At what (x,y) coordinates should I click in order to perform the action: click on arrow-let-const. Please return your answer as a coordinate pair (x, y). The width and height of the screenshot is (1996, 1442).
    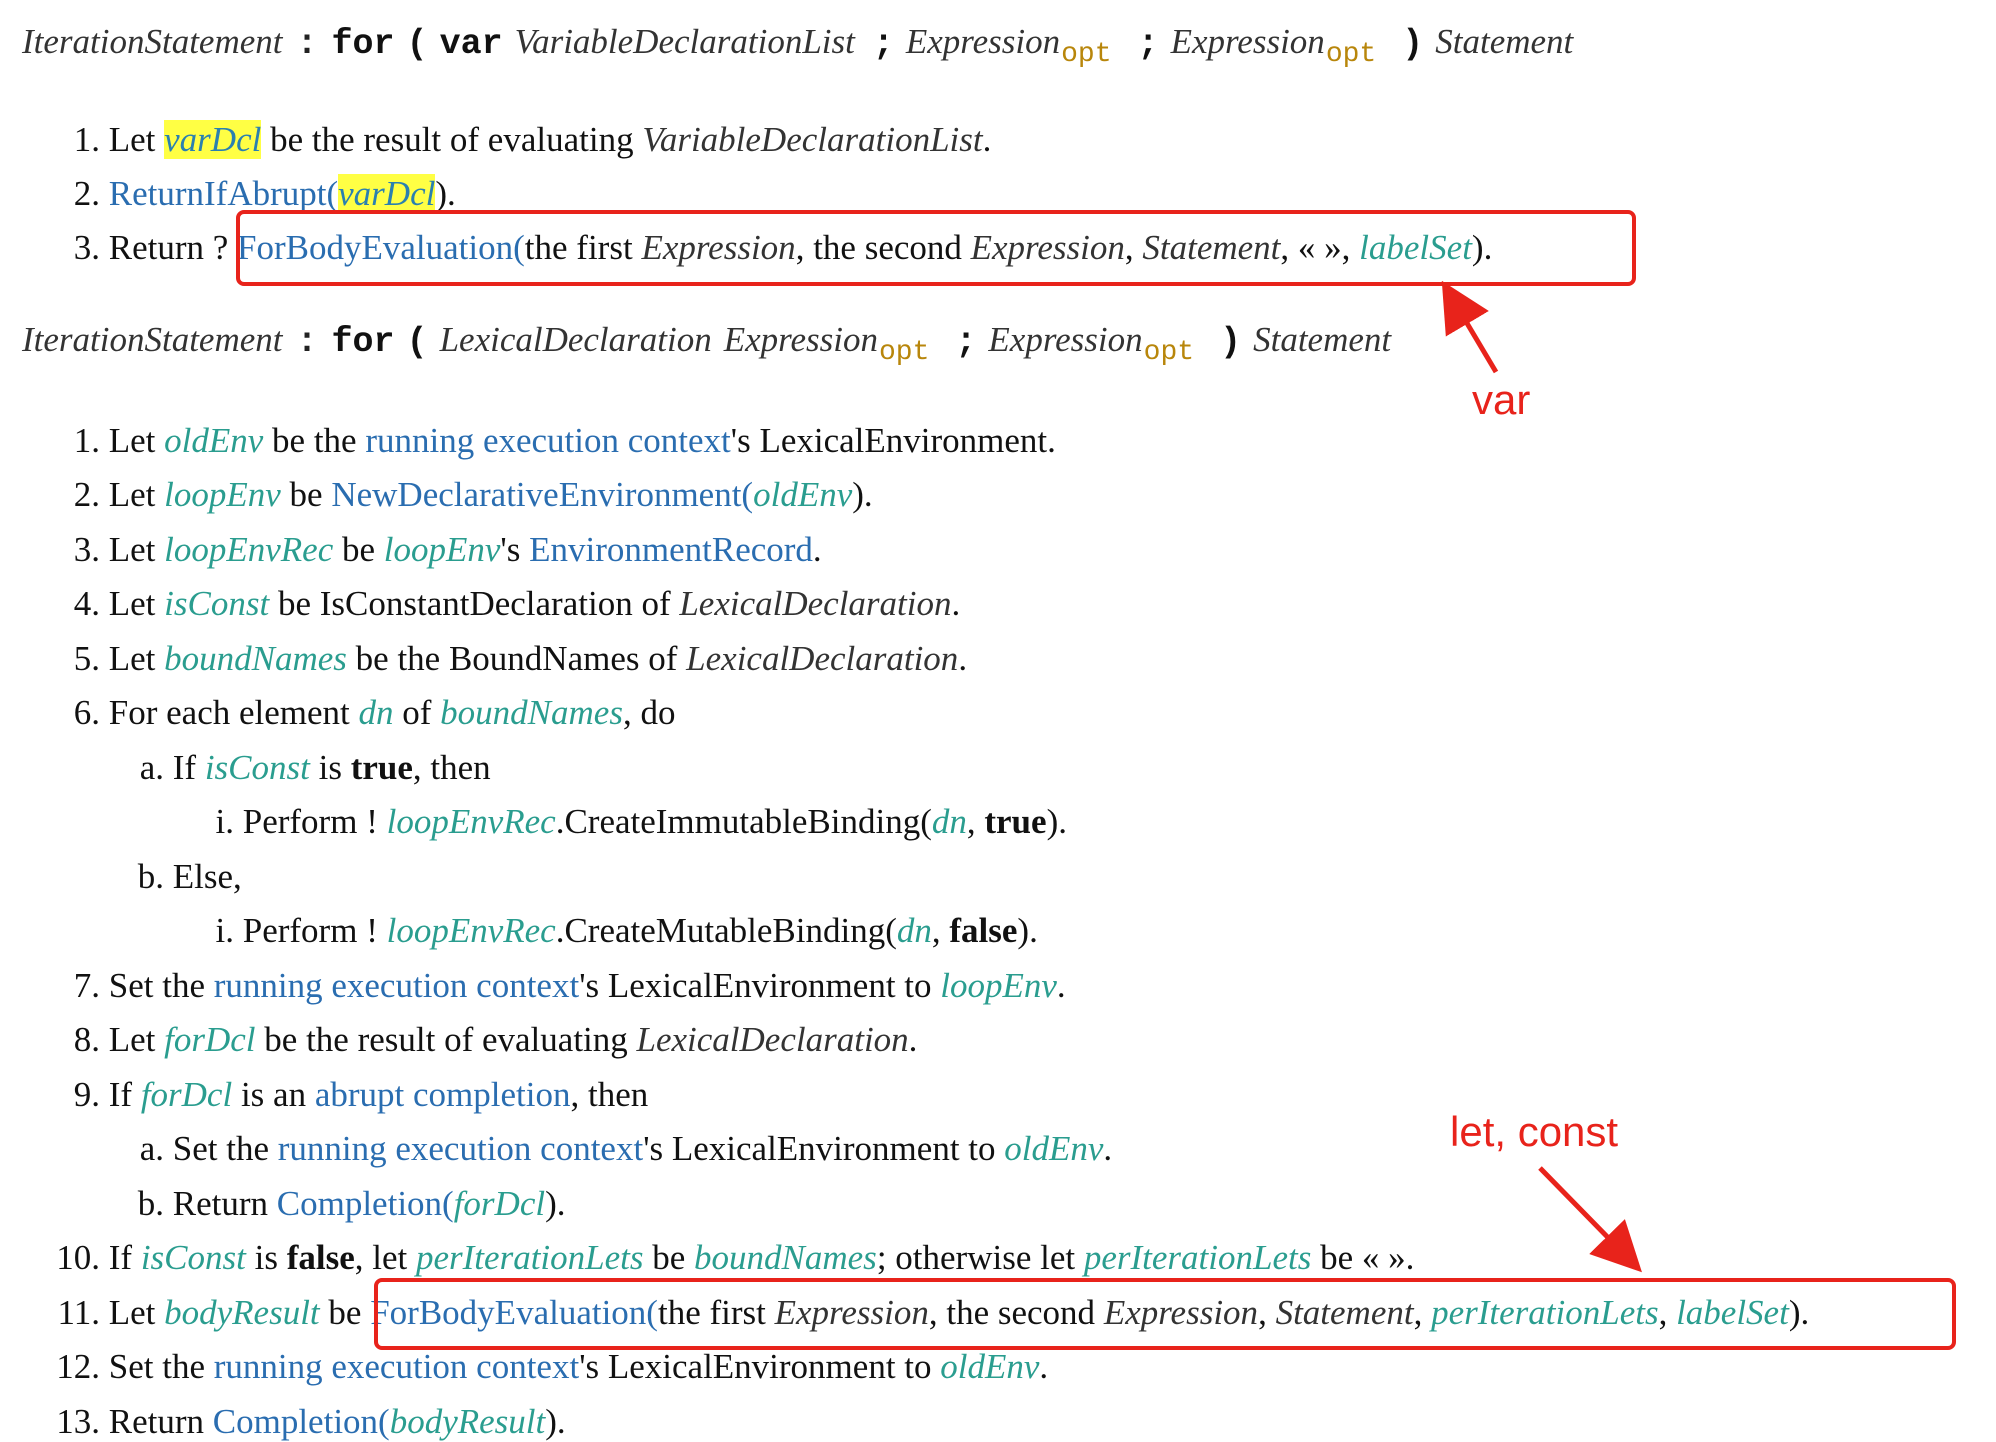
    Looking at the image, I should click on (1590, 1219).